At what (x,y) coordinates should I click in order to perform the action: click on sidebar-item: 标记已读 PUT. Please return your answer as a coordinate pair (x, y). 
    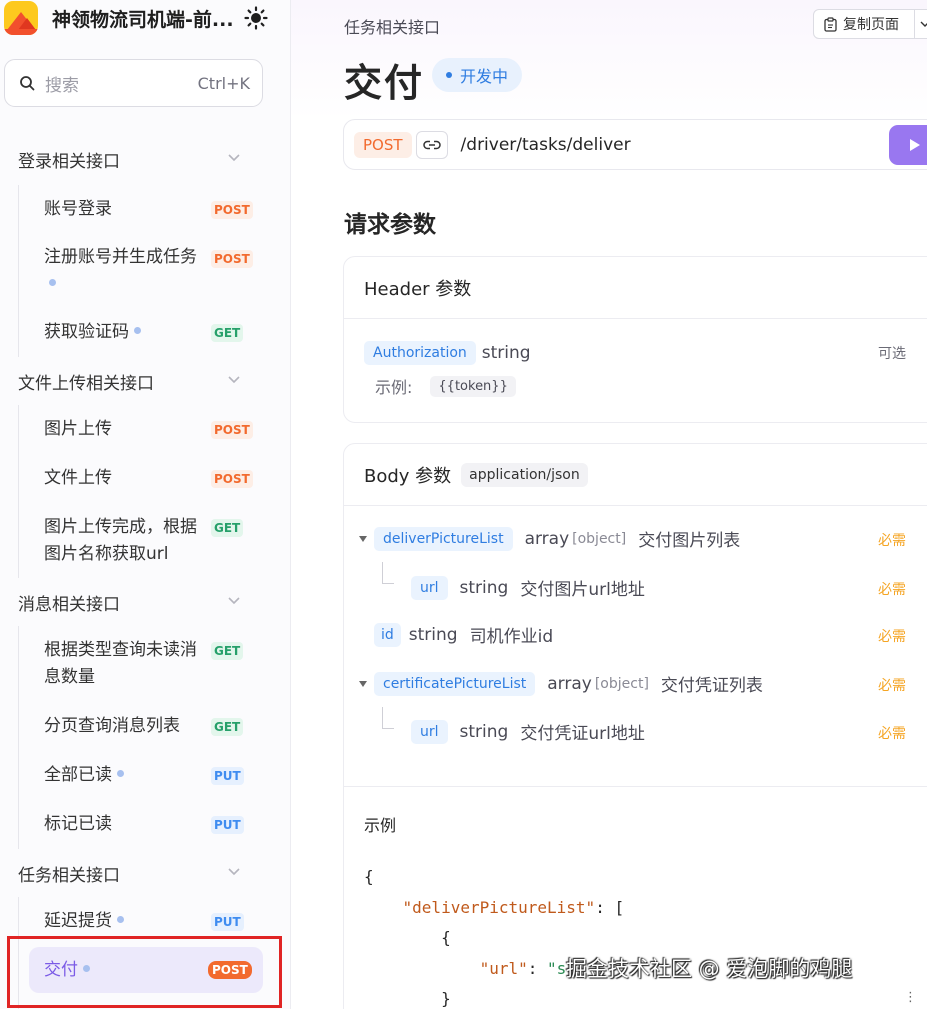
    Looking at the image, I should click on (155, 824).